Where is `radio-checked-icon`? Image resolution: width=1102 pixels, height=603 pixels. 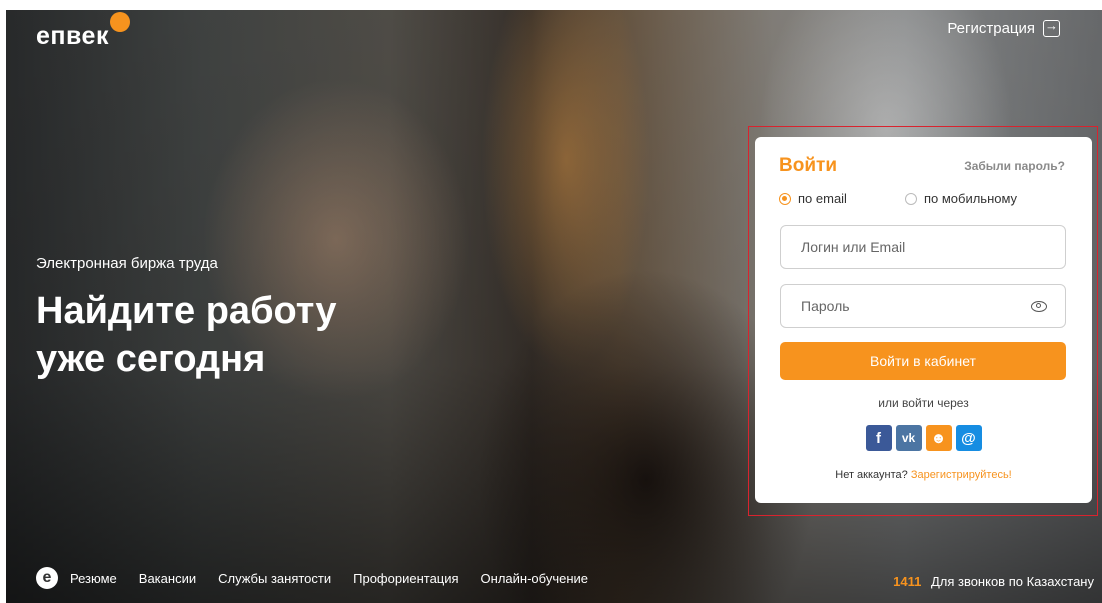 radio-checked-icon is located at coordinates (785, 198).